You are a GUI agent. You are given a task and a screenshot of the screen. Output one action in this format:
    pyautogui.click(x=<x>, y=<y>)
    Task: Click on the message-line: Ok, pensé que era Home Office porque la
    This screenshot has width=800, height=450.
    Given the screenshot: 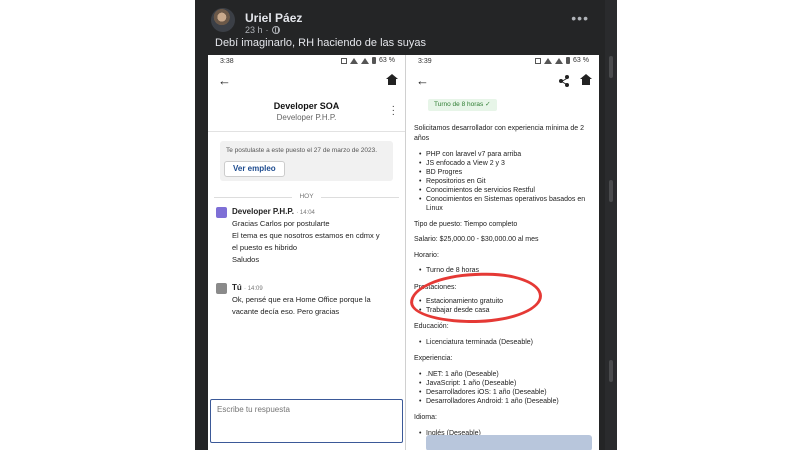 What is the action you would take?
    pyautogui.click(x=301, y=299)
    